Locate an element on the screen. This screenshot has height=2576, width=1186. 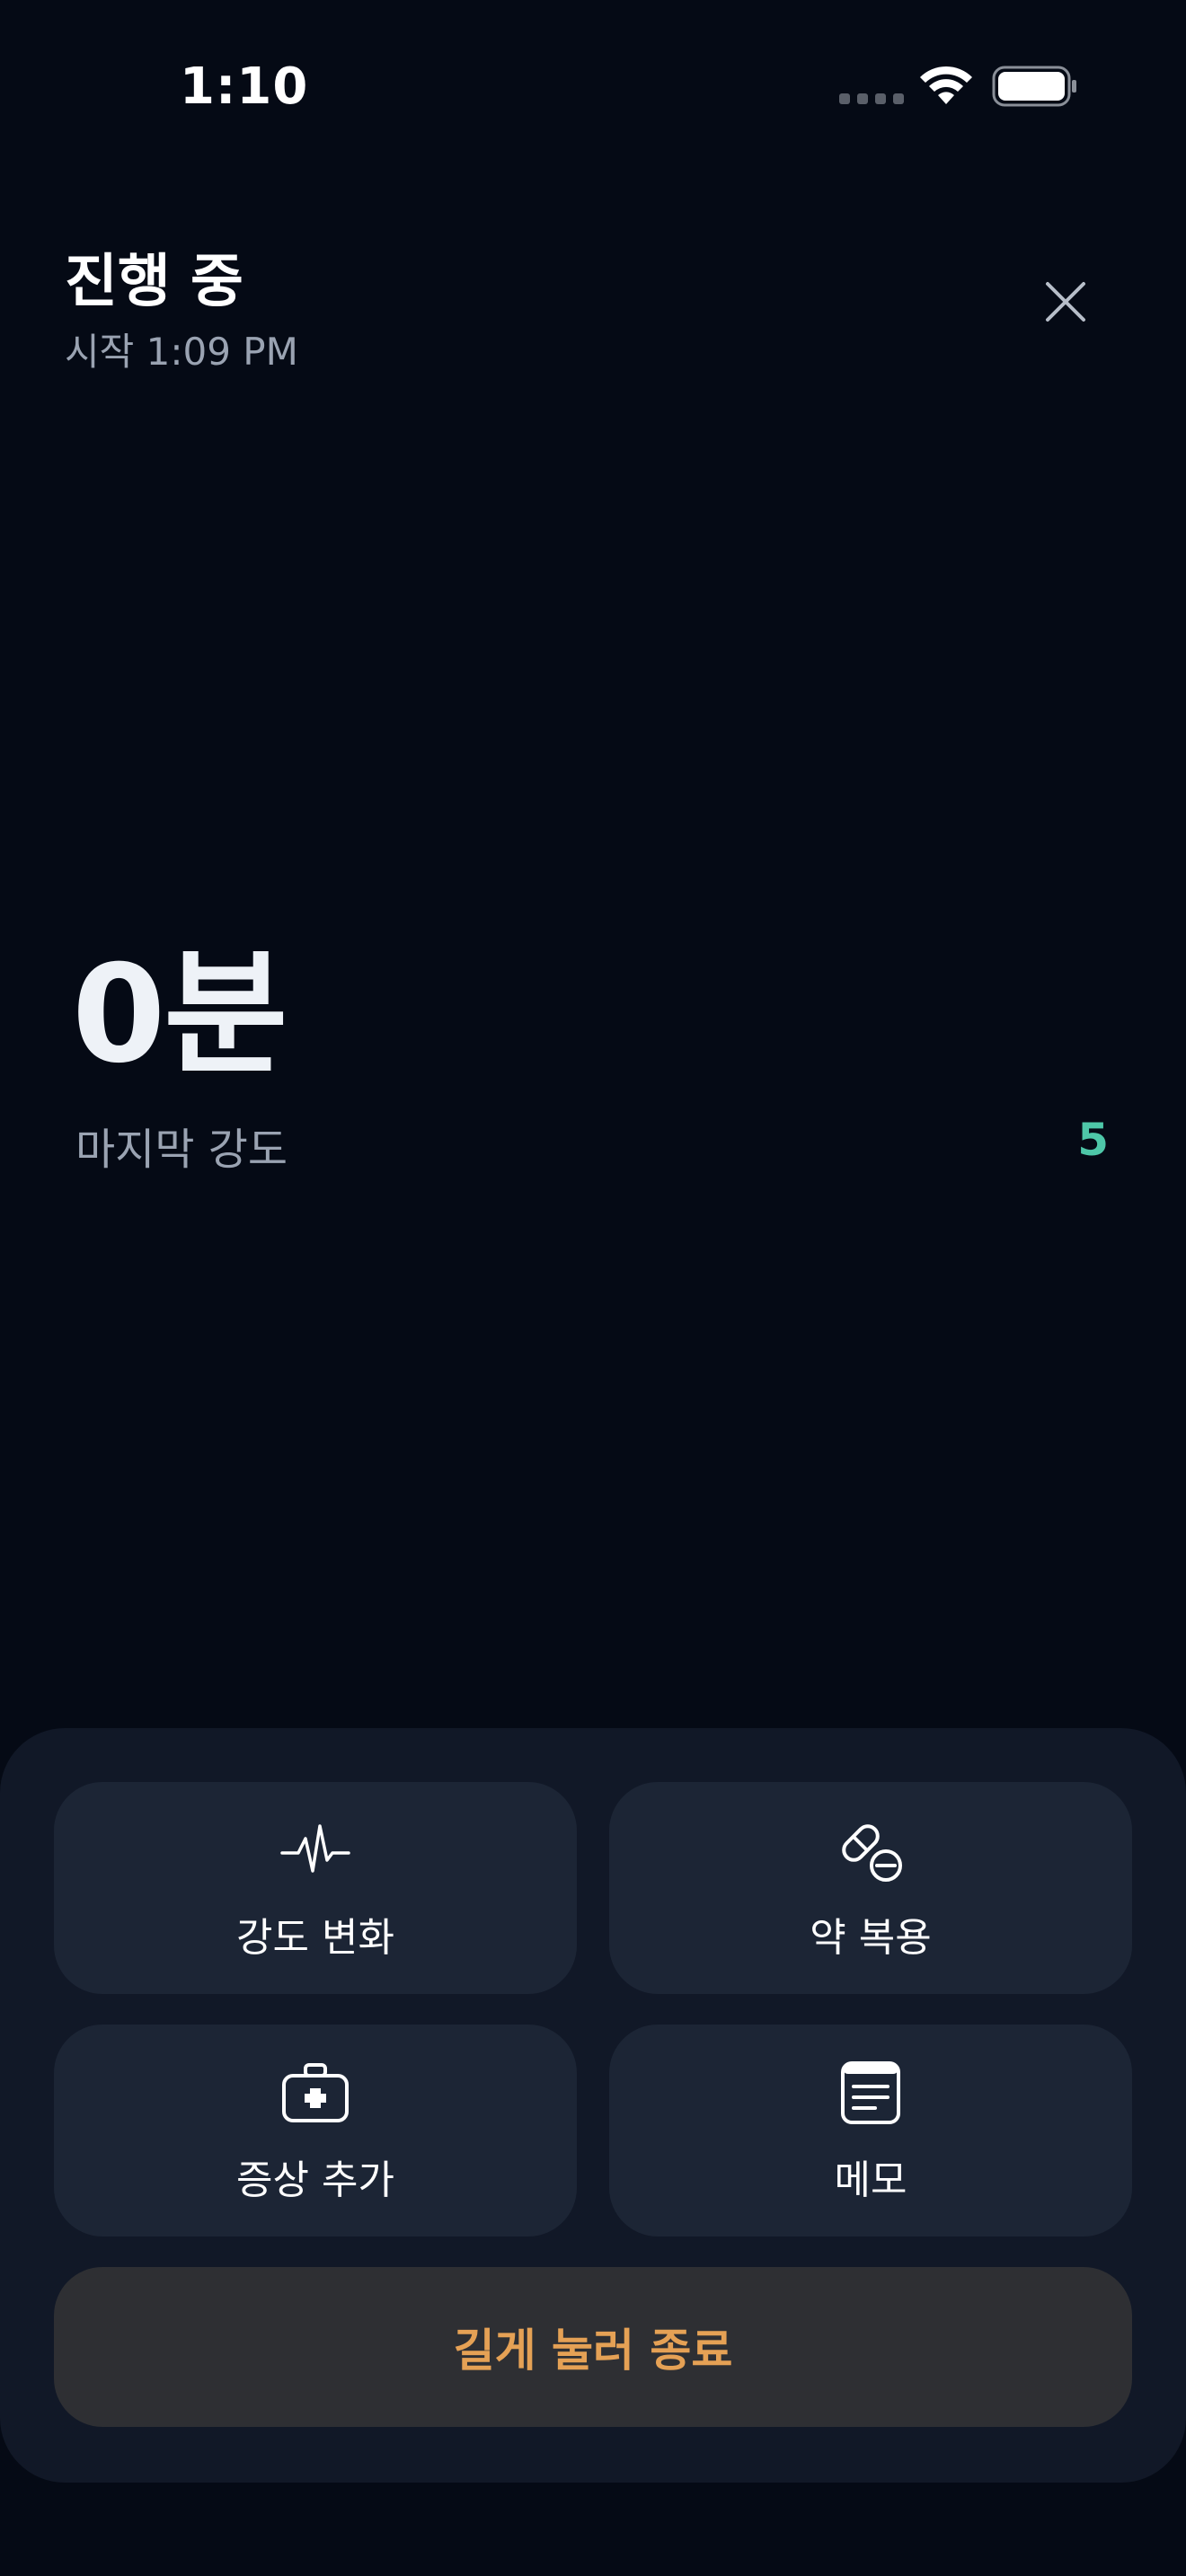
long-press-end-button: 길게 눌러 종료 is located at coordinates (593, 2347).